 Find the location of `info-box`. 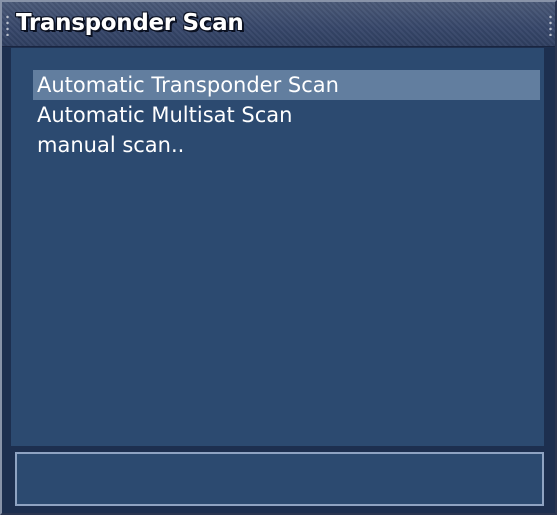

info-box is located at coordinates (279, 479).